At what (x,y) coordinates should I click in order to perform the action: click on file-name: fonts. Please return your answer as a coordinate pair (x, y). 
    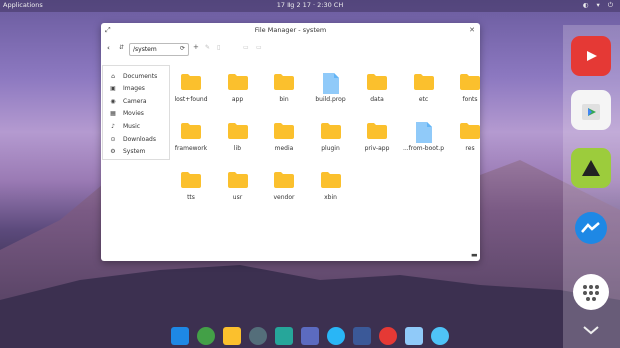
    Looking at the image, I should click on (470, 99).